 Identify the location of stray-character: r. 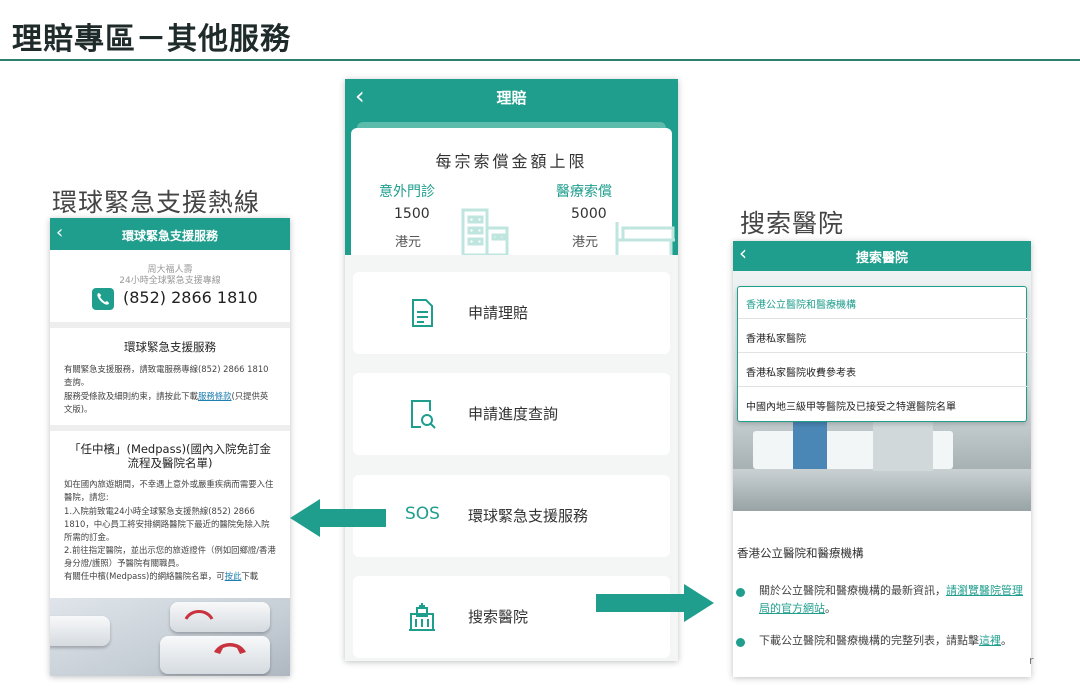
(1031, 660).